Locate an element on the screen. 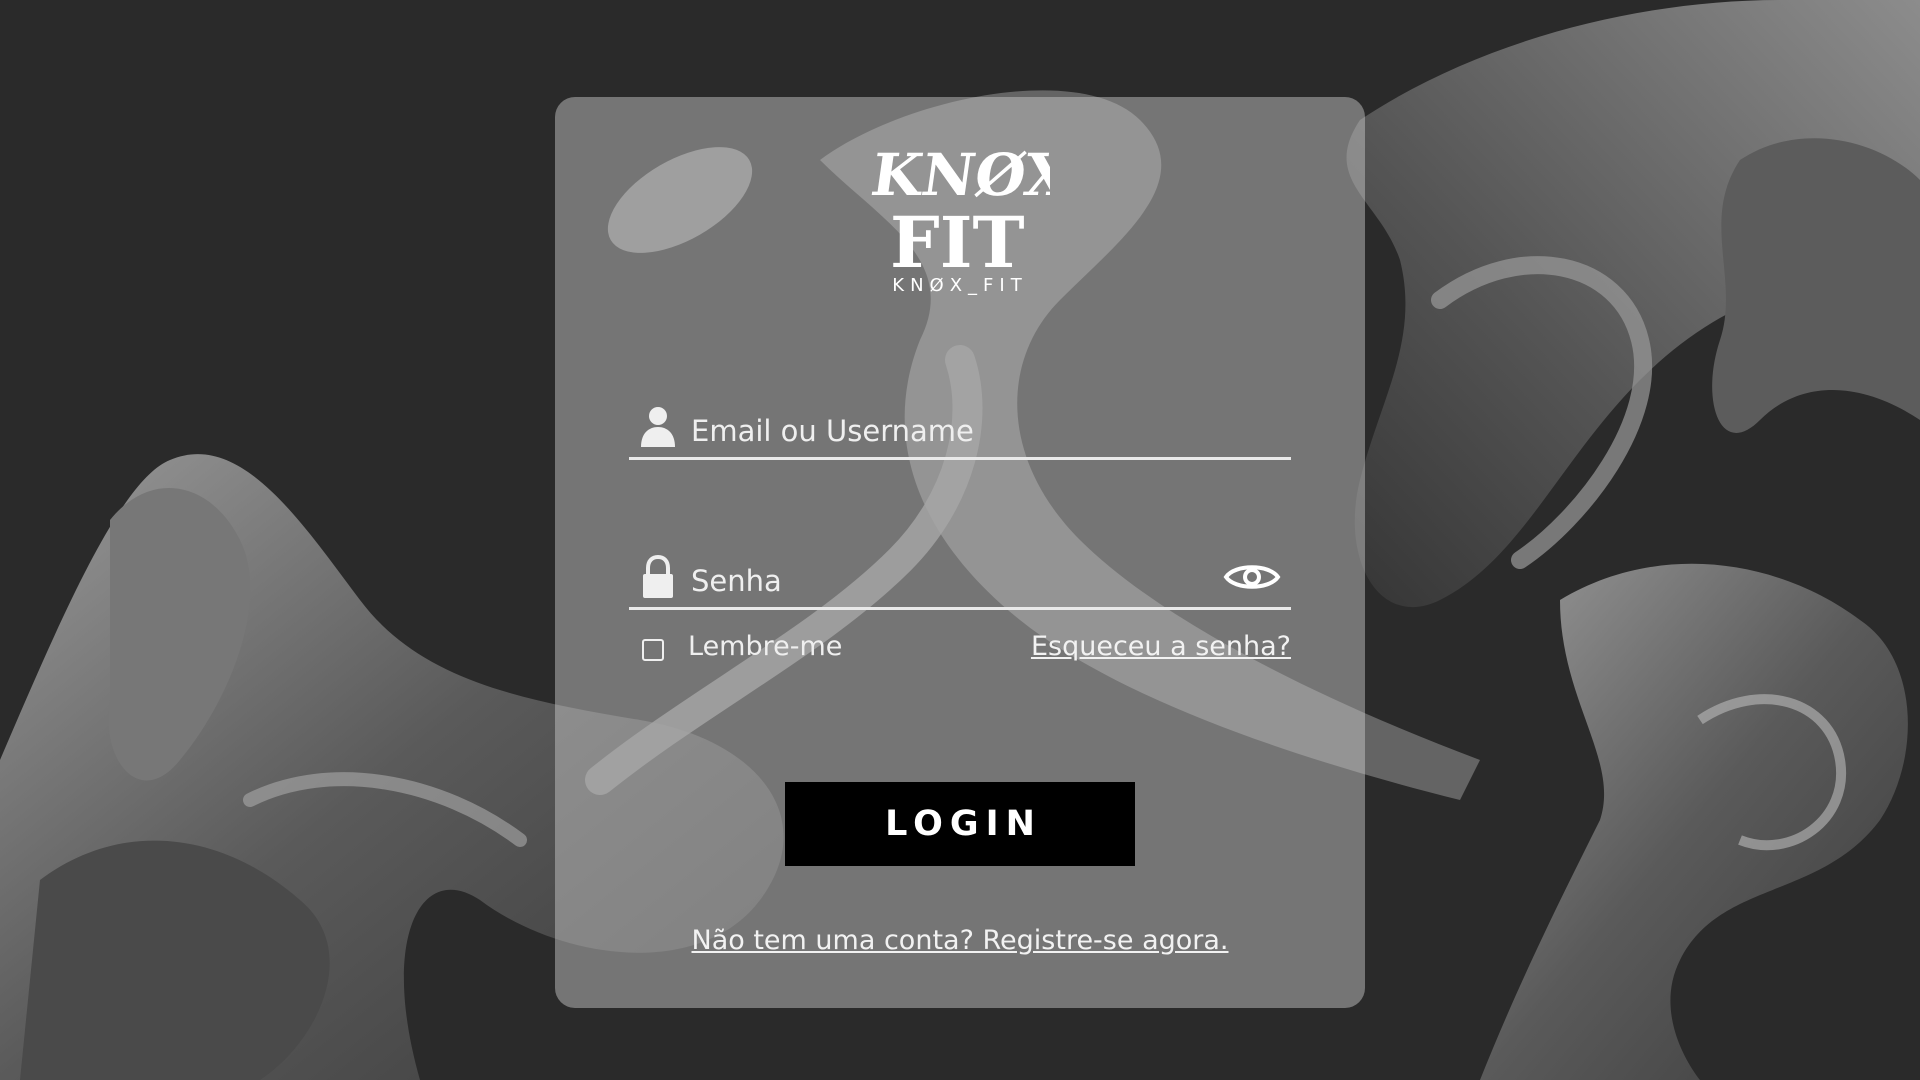  svg-text: KNØX is located at coordinates (960, 174).